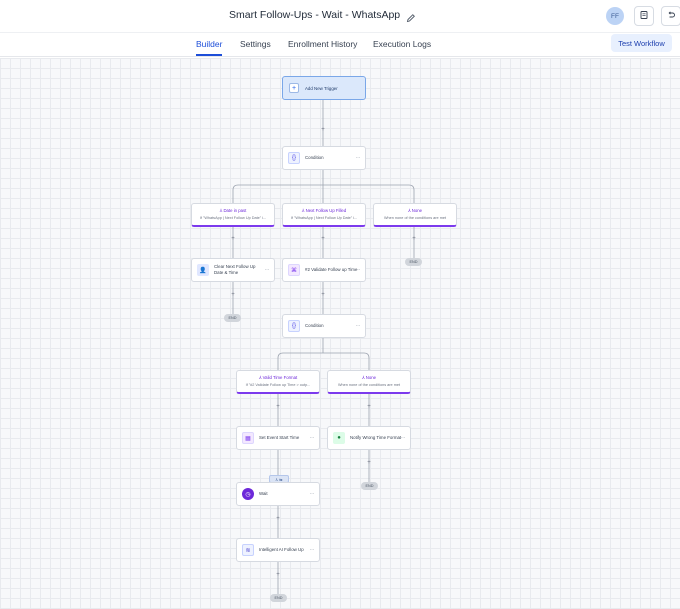 The height and width of the screenshot is (609, 680). Describe the element at coordinates (248, 550) in the screenshot. I see `feed-icon: ≋` at that location.